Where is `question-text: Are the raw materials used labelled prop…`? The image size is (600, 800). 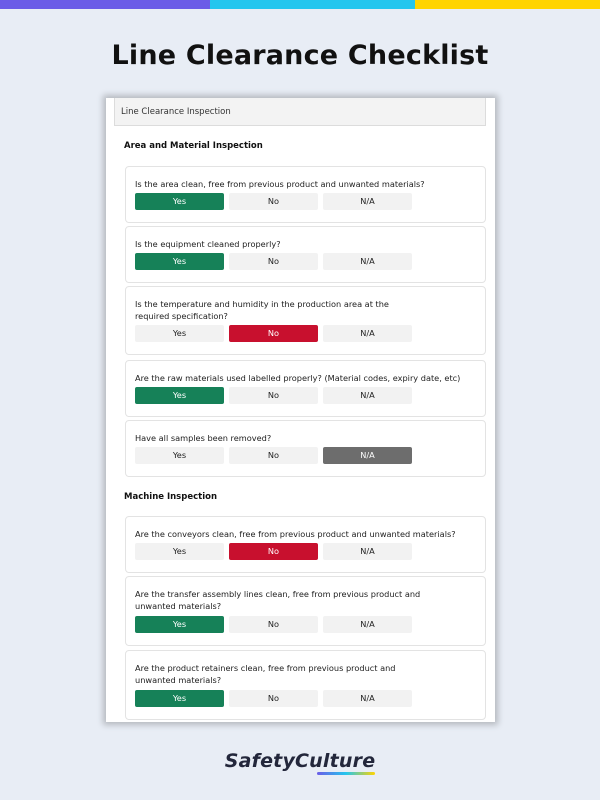 question-text: Are the raw materials used labelled prop… is located at coordinates (298, 378).